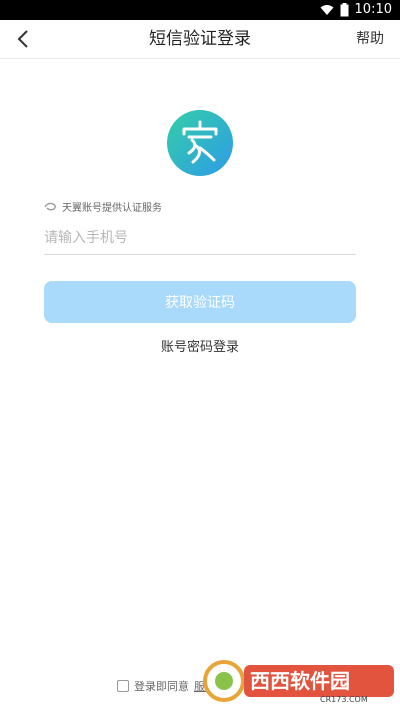  What do you see at coordinates (344, 699) in the screenshot?
I see `svg-text: CR173.COM` at bounding box center [344, 699].